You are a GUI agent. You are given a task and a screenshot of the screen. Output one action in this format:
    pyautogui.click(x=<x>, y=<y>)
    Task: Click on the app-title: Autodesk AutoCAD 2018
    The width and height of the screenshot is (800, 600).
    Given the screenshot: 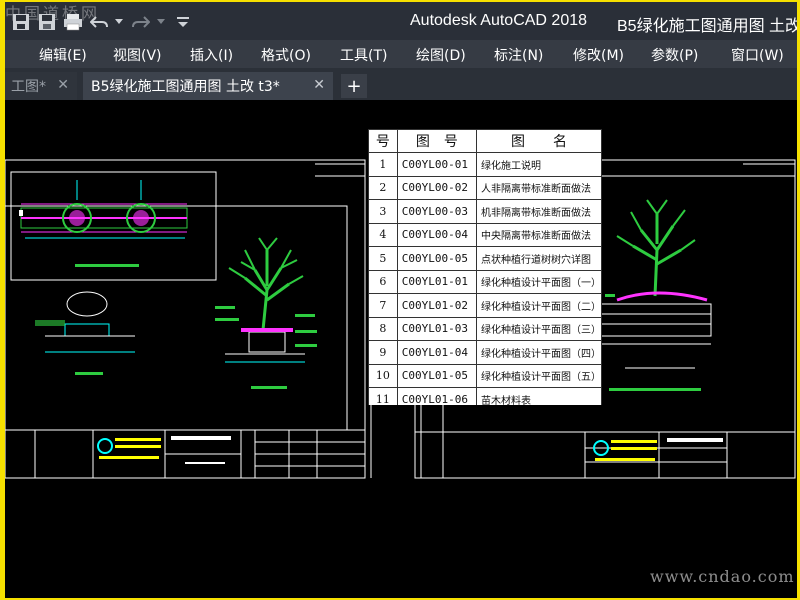 What is the action you would take?
    pyautogui.click(x=499, y=20)
    